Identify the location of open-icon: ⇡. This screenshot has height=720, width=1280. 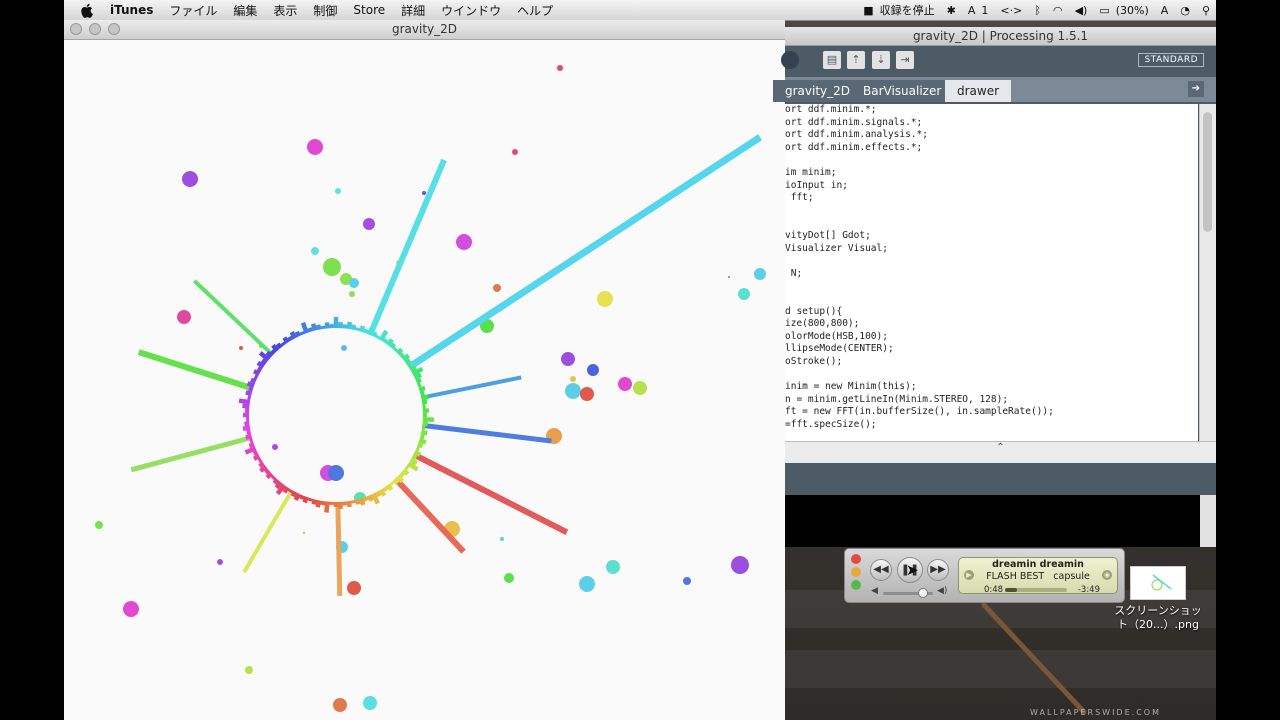
(856, 60).